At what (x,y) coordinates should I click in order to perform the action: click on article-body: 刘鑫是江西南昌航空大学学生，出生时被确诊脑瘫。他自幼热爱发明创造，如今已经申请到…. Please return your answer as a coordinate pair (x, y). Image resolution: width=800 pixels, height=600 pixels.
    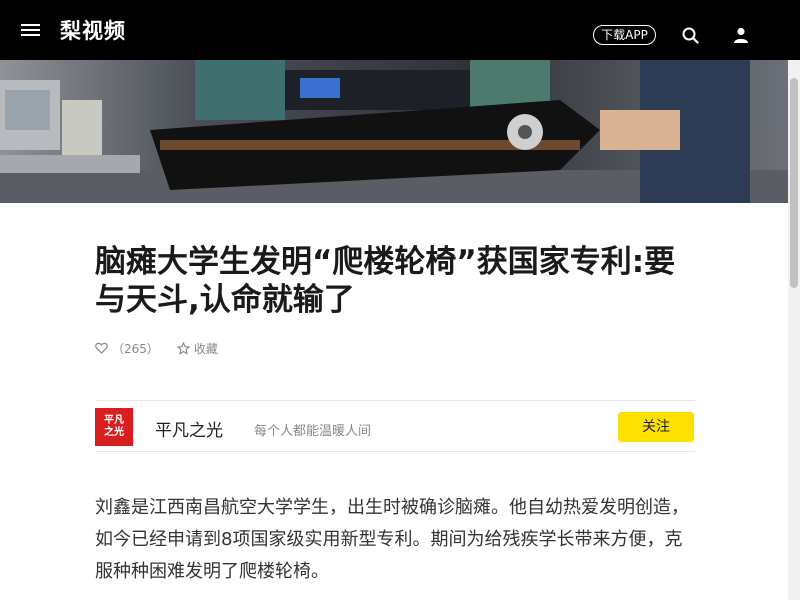
    Looking at the image, I should click on (392, 539).